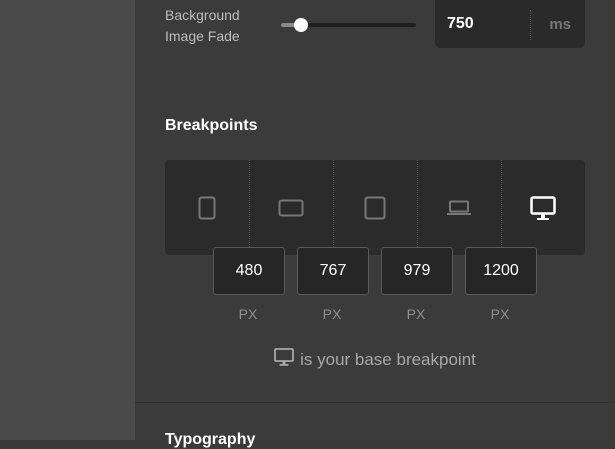  I want to click on input-divider, so click(530, 25).